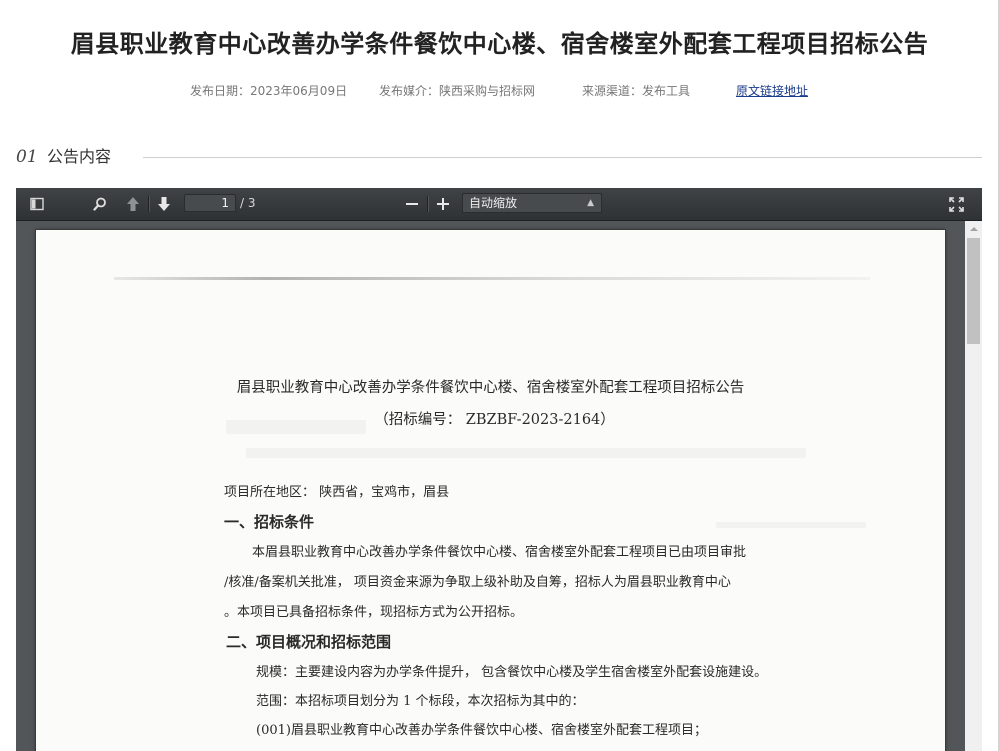 Image resolution: width=999 pixels, height=751 pixels. What do you see at coordinates (248, 203) in the screenshot?
I see `page-total: / 3` at bounding box center [248, 203].